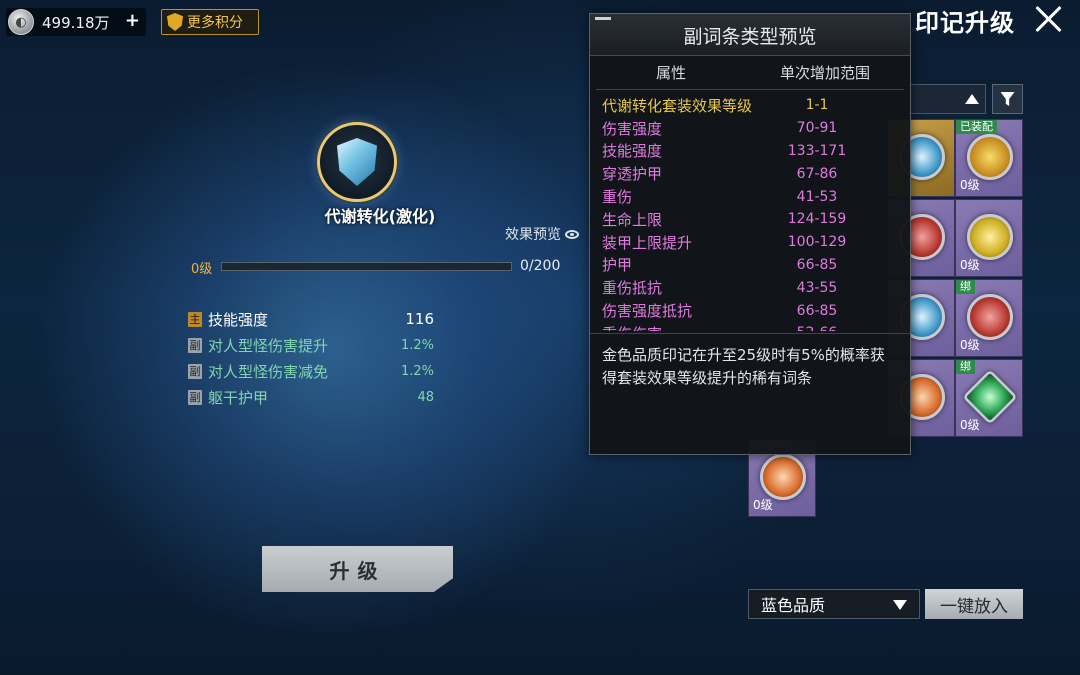 The image size is (1080, 675). Describe the element at coordinates (972, 99) in the screenshot. I see `triangle-up-icon` at that location.